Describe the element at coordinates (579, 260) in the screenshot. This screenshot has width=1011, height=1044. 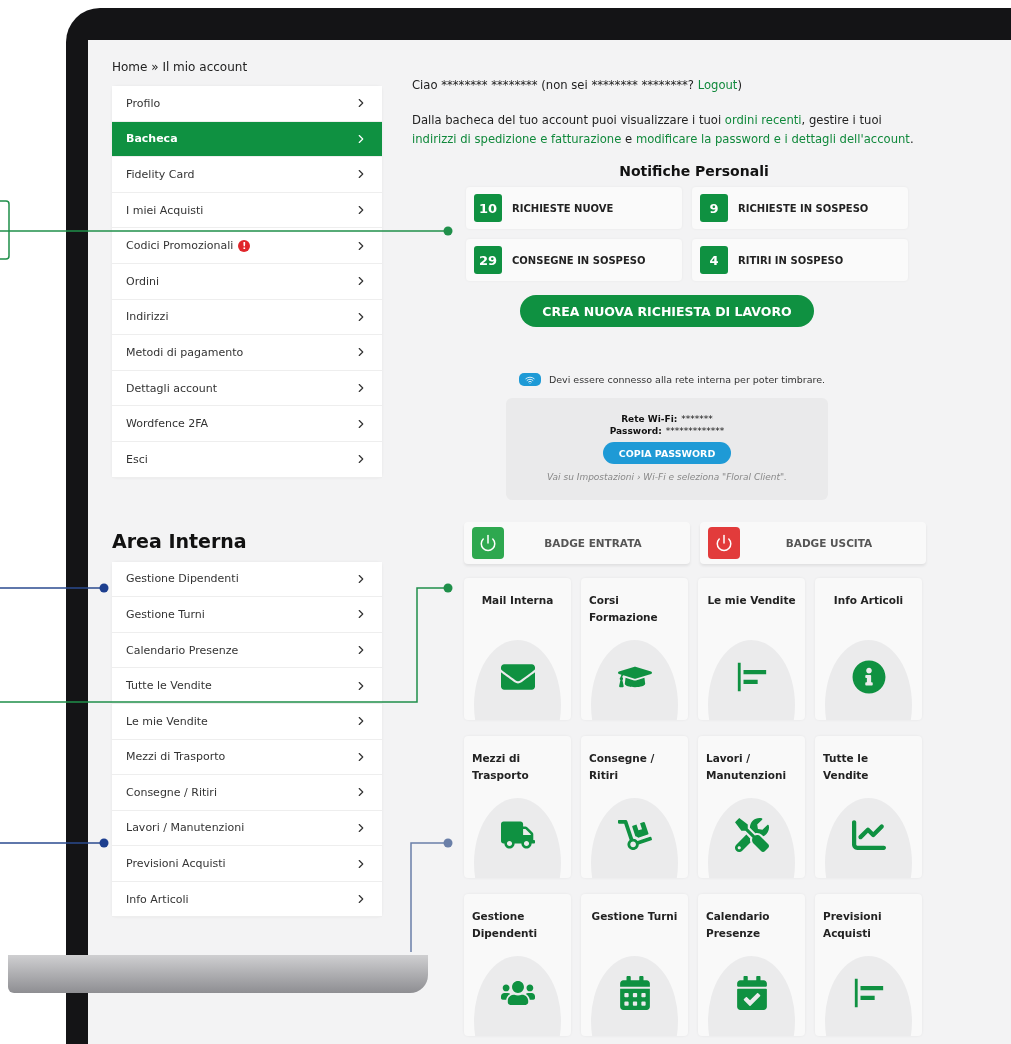
I see `notification-label: CONSEGNE IN SOSPESO` at that location.